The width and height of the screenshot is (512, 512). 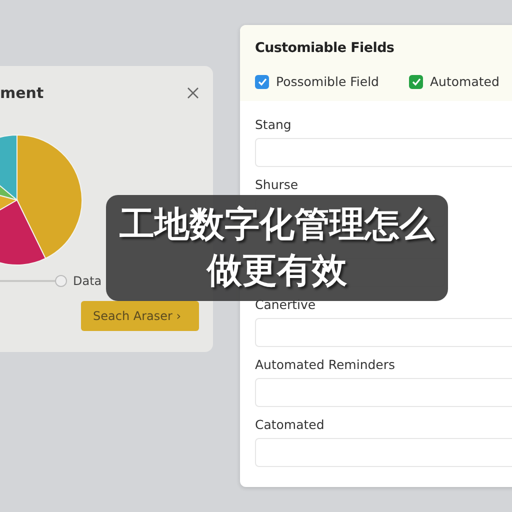 I want to click on field-label: Automated Reminders, so click(x=325, y=365).